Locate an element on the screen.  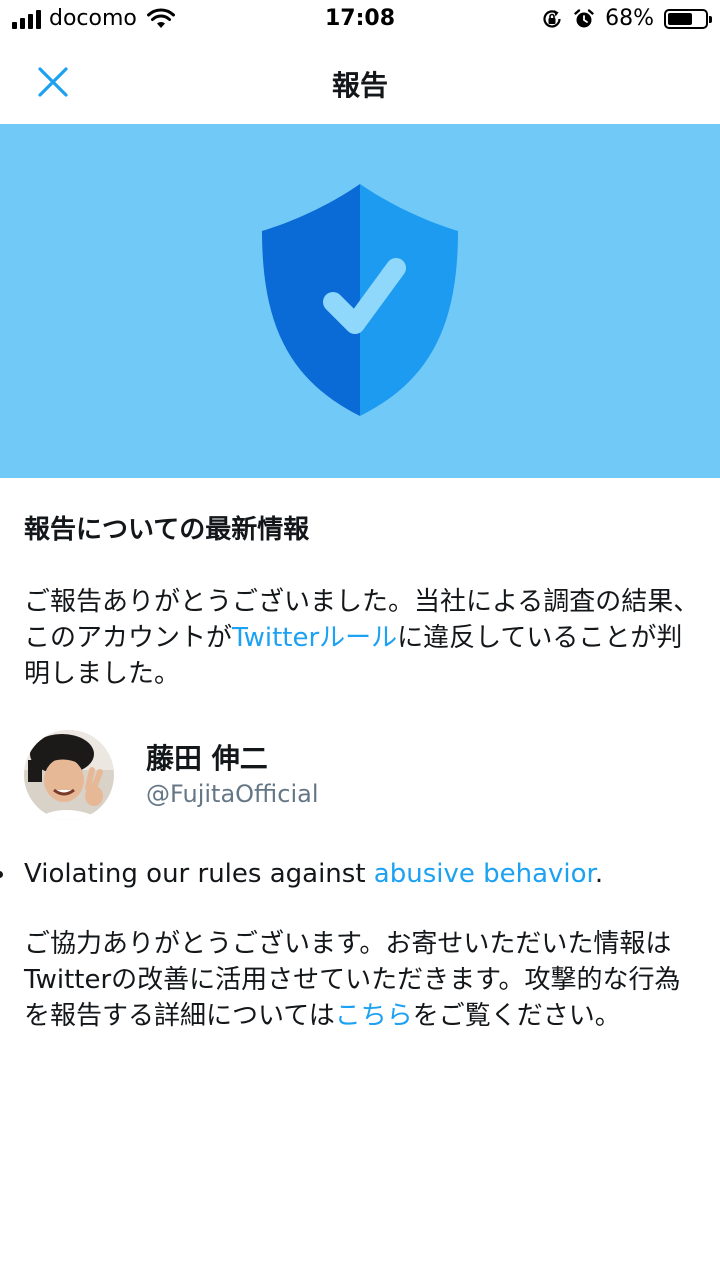
navbar: 報告 is located at coordinates (360, 82).